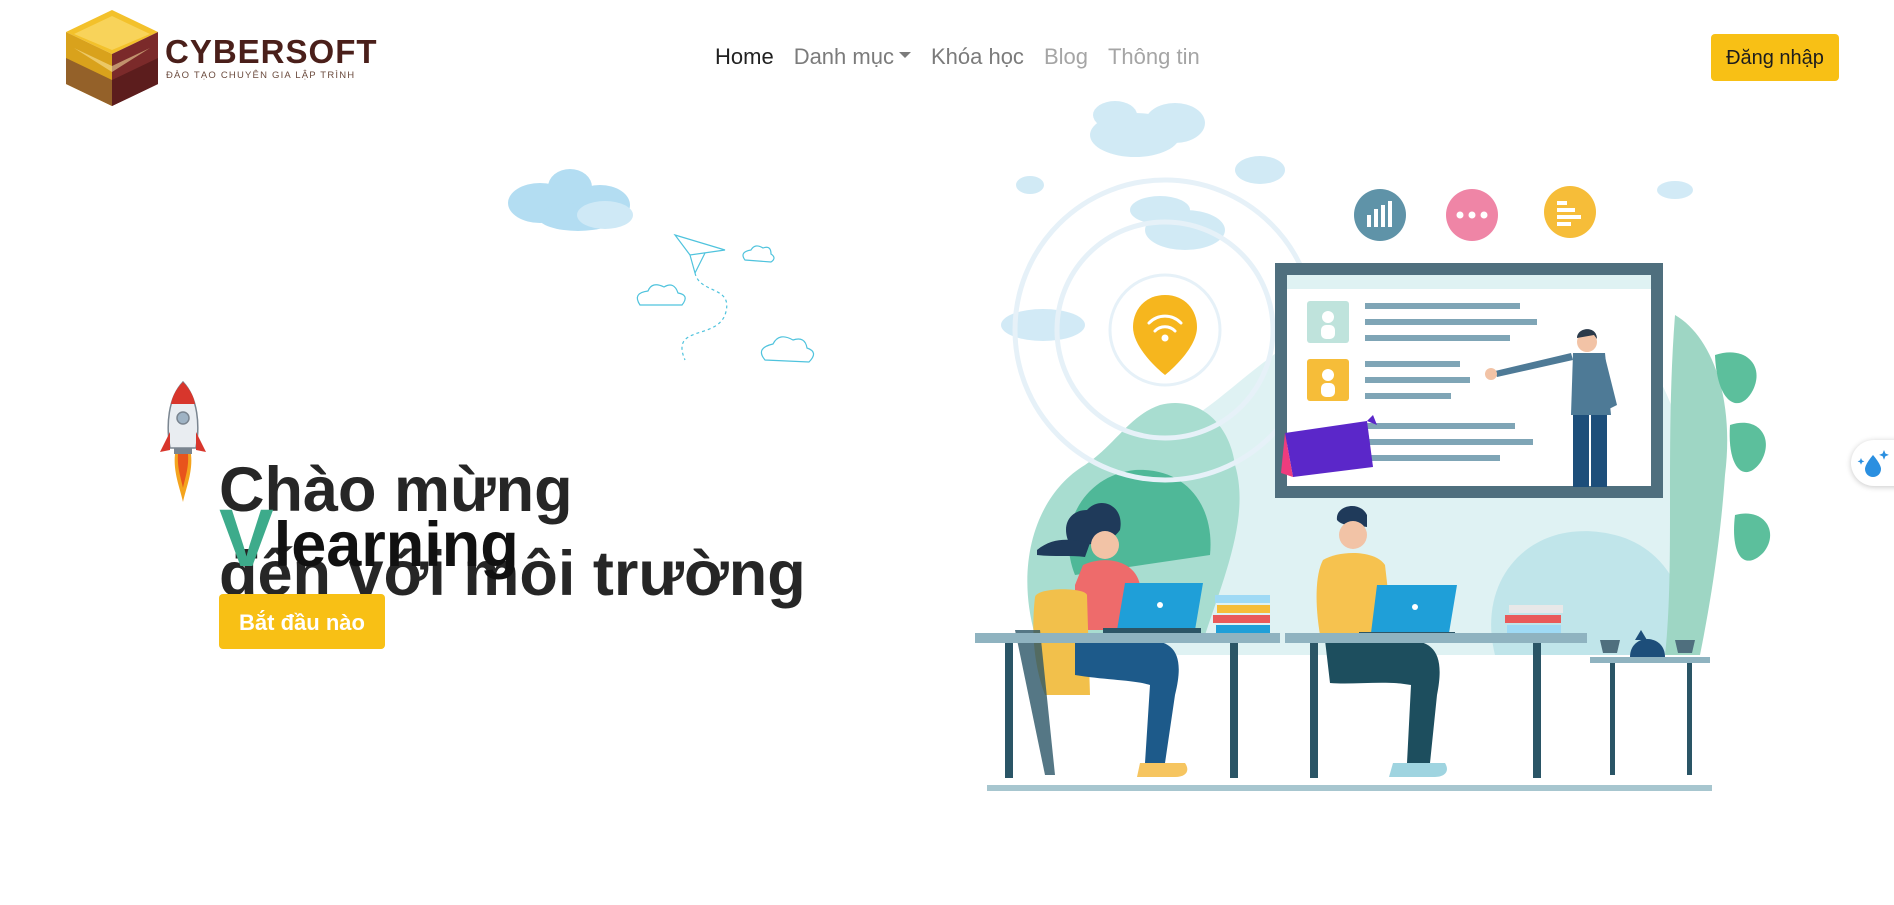 This screenshot has height=905, width=1894. Describe the element at coordinates (261, 75) in the screenshot. I see `brand-tagline: ĐÀO TẠO CHUYÊN GIA LẬP TRÌNH` at that location.